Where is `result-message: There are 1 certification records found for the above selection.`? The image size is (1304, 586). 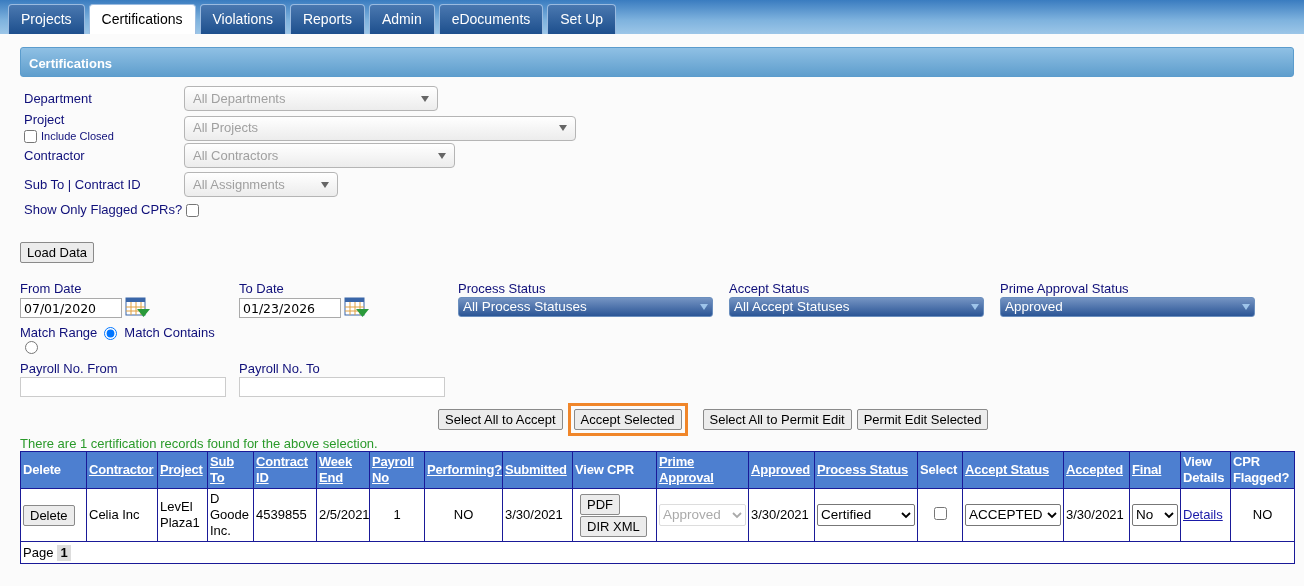
result-message: There are 1 certification records found for the above selection. is located at coordinates (199, 443).